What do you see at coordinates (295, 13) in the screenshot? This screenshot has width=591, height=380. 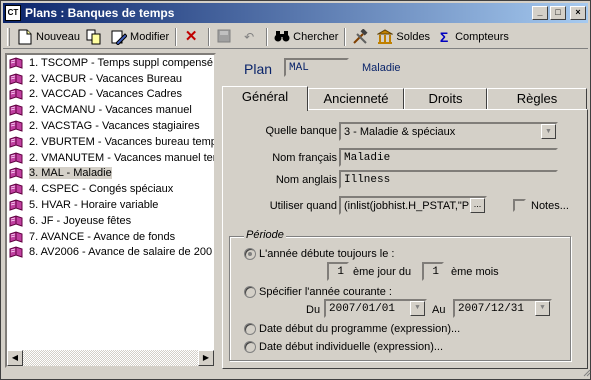 I see `title-bar: CT Plans : Banques de temps _ □ ×` at bounding box center [295, 13].